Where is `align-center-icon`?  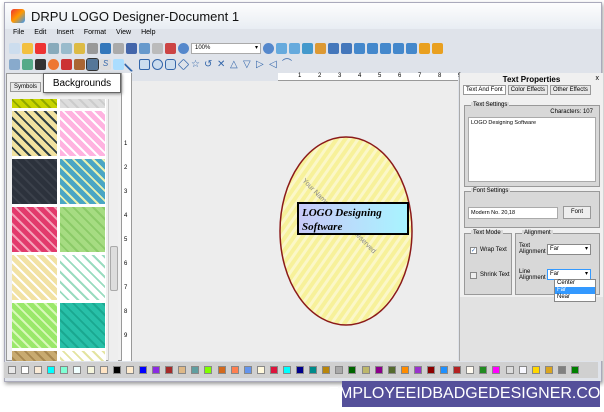
align-center-icon is located at coordinates (372, 48).